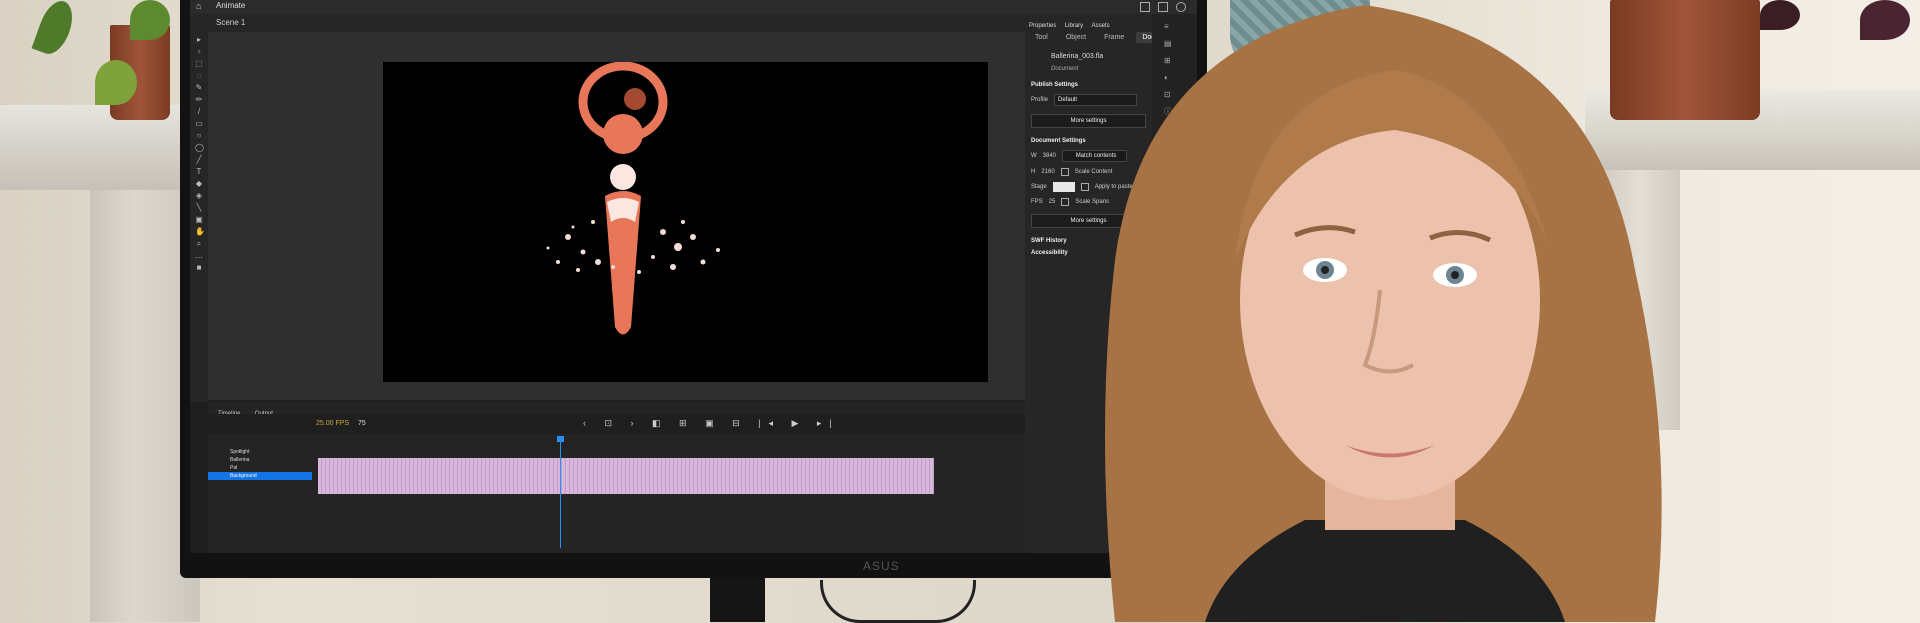 Image resolution: width=1920 pixels, height=623 pixels. I want to click on selection-tool-icon: ▸, so click(199, 40).